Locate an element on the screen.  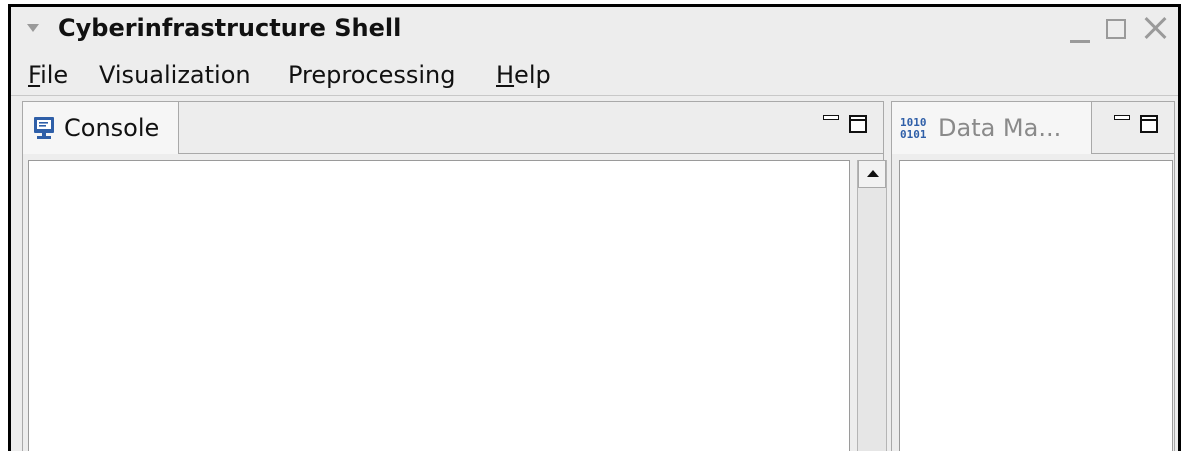
menu-file: File is located at coordinates (48, 75).